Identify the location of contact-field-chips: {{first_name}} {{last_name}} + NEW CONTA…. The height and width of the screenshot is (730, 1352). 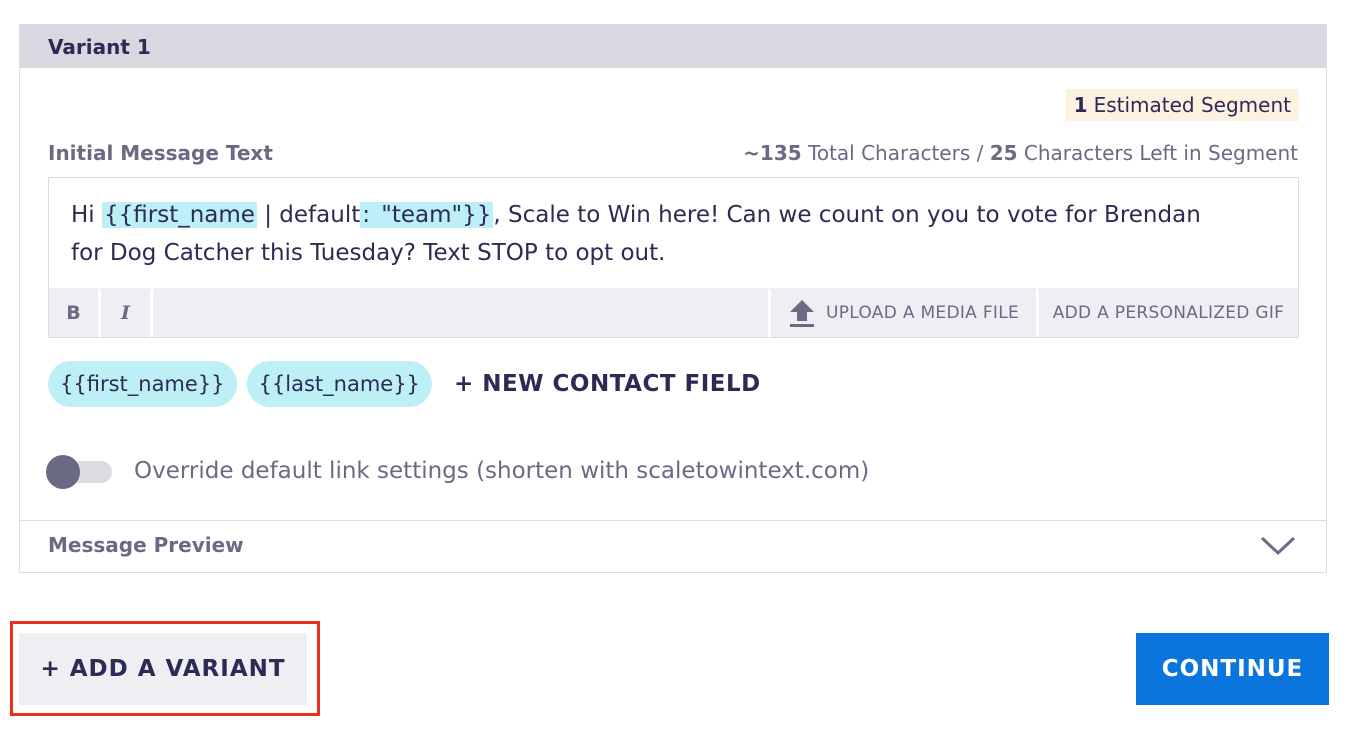
(404, 384).